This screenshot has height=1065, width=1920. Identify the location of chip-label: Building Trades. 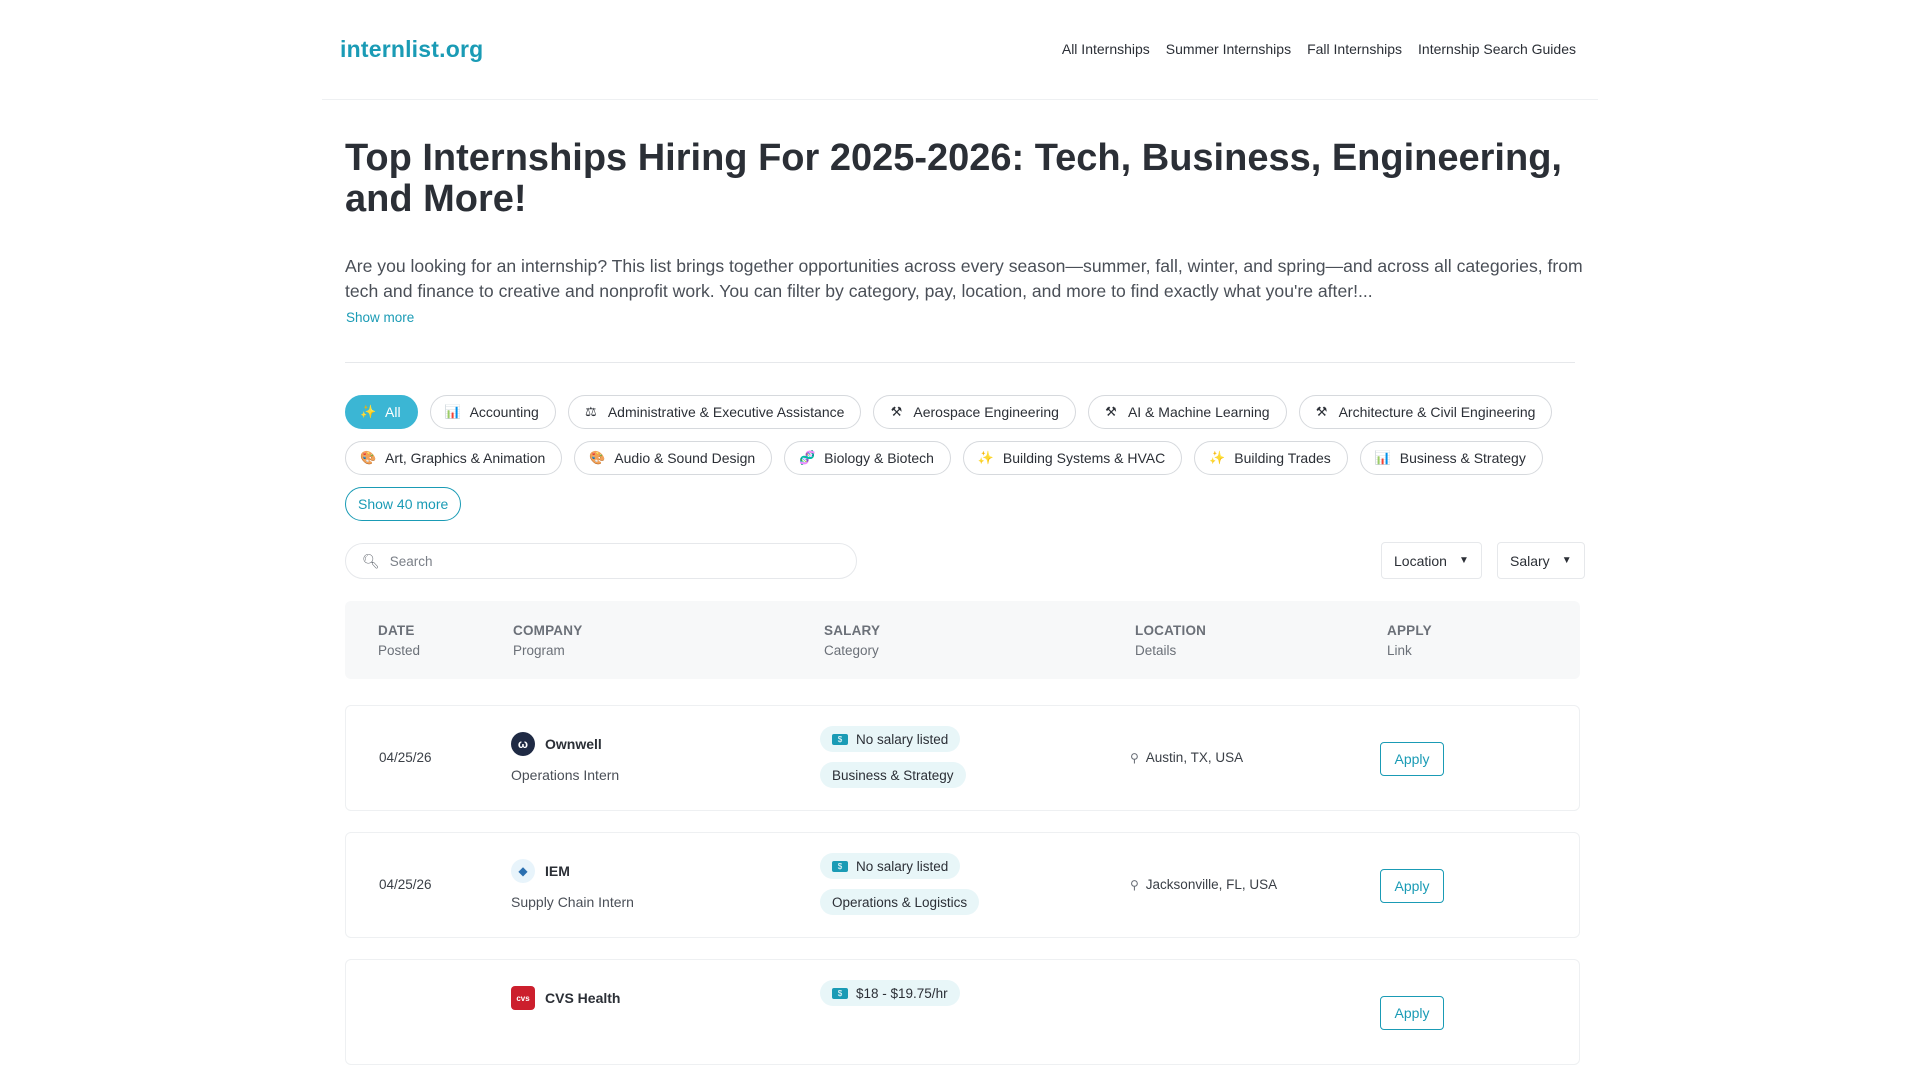
(1282, 458).